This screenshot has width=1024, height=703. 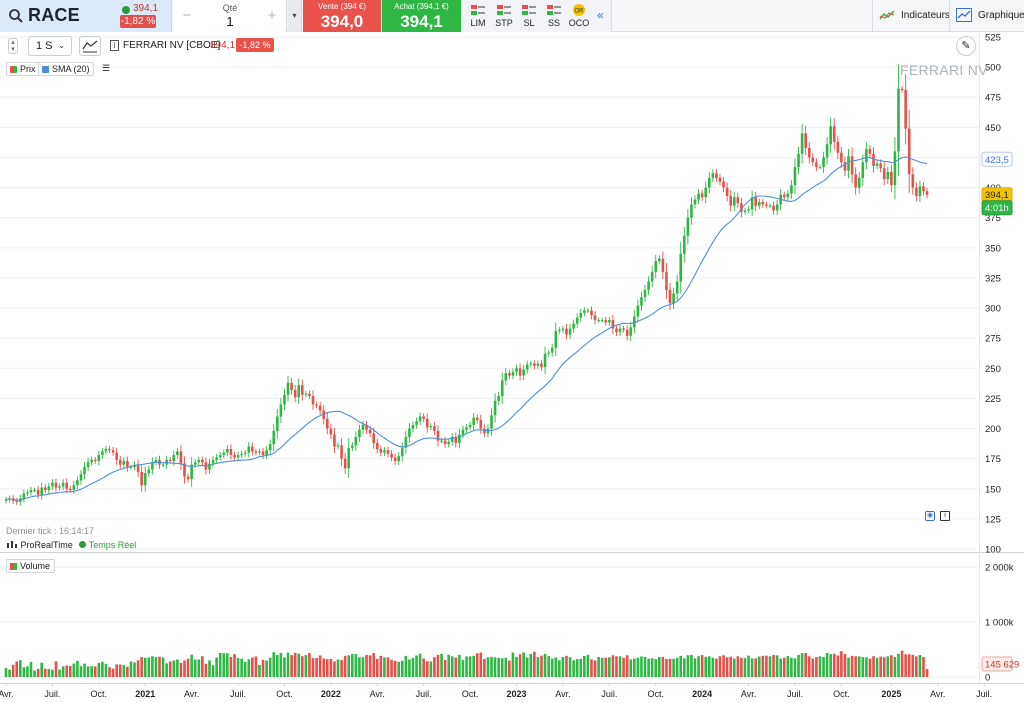 I want to click on legend-sma: SMA (20), so click(x=66, y=69).